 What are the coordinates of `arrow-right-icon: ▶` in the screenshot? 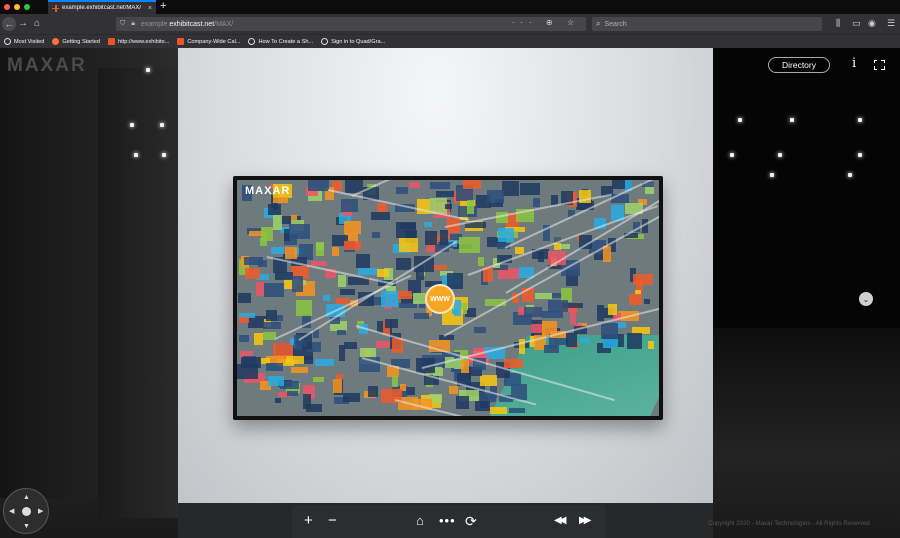 It's located at (40, 511).